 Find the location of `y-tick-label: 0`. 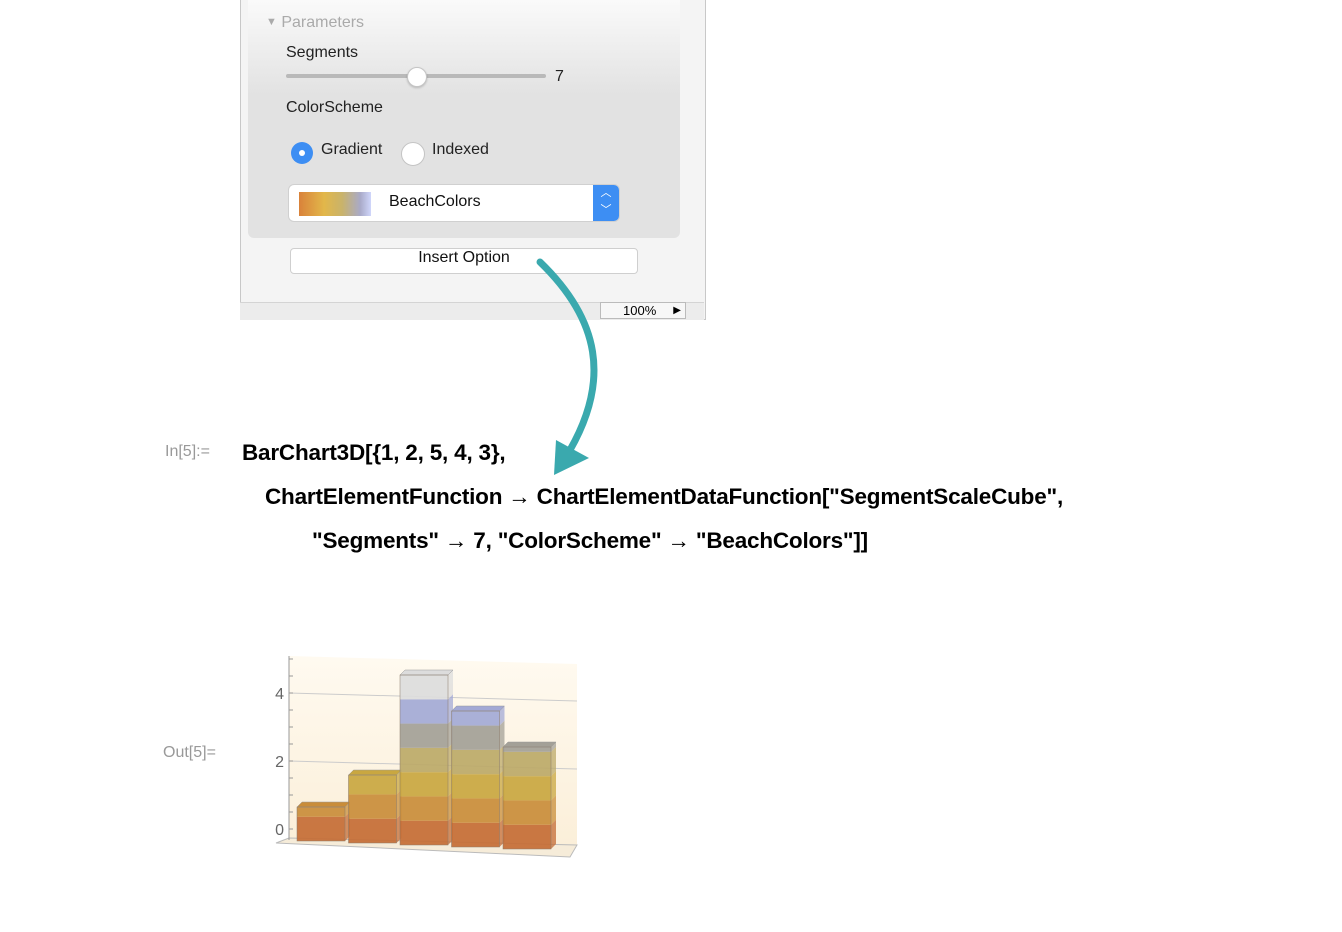

y-tick-label: 0 is located at coordinates (279, 830).